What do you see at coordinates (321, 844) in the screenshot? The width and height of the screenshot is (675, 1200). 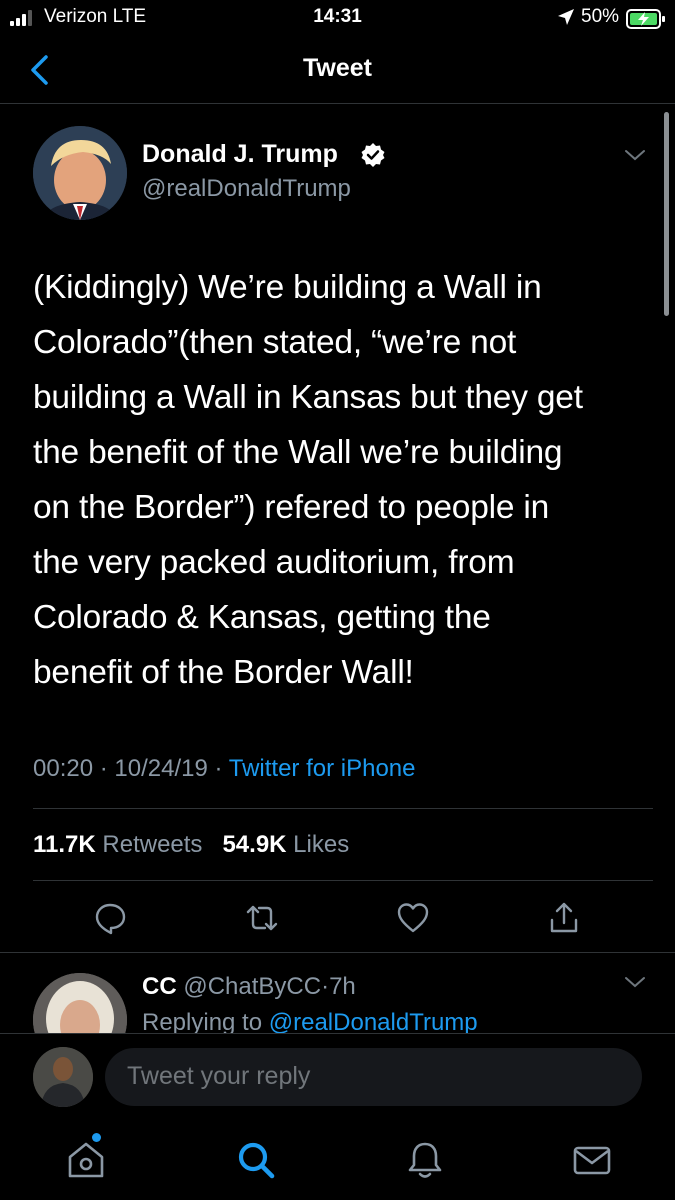 I see `likes-label: Likes` at bounding box center [321, 844].